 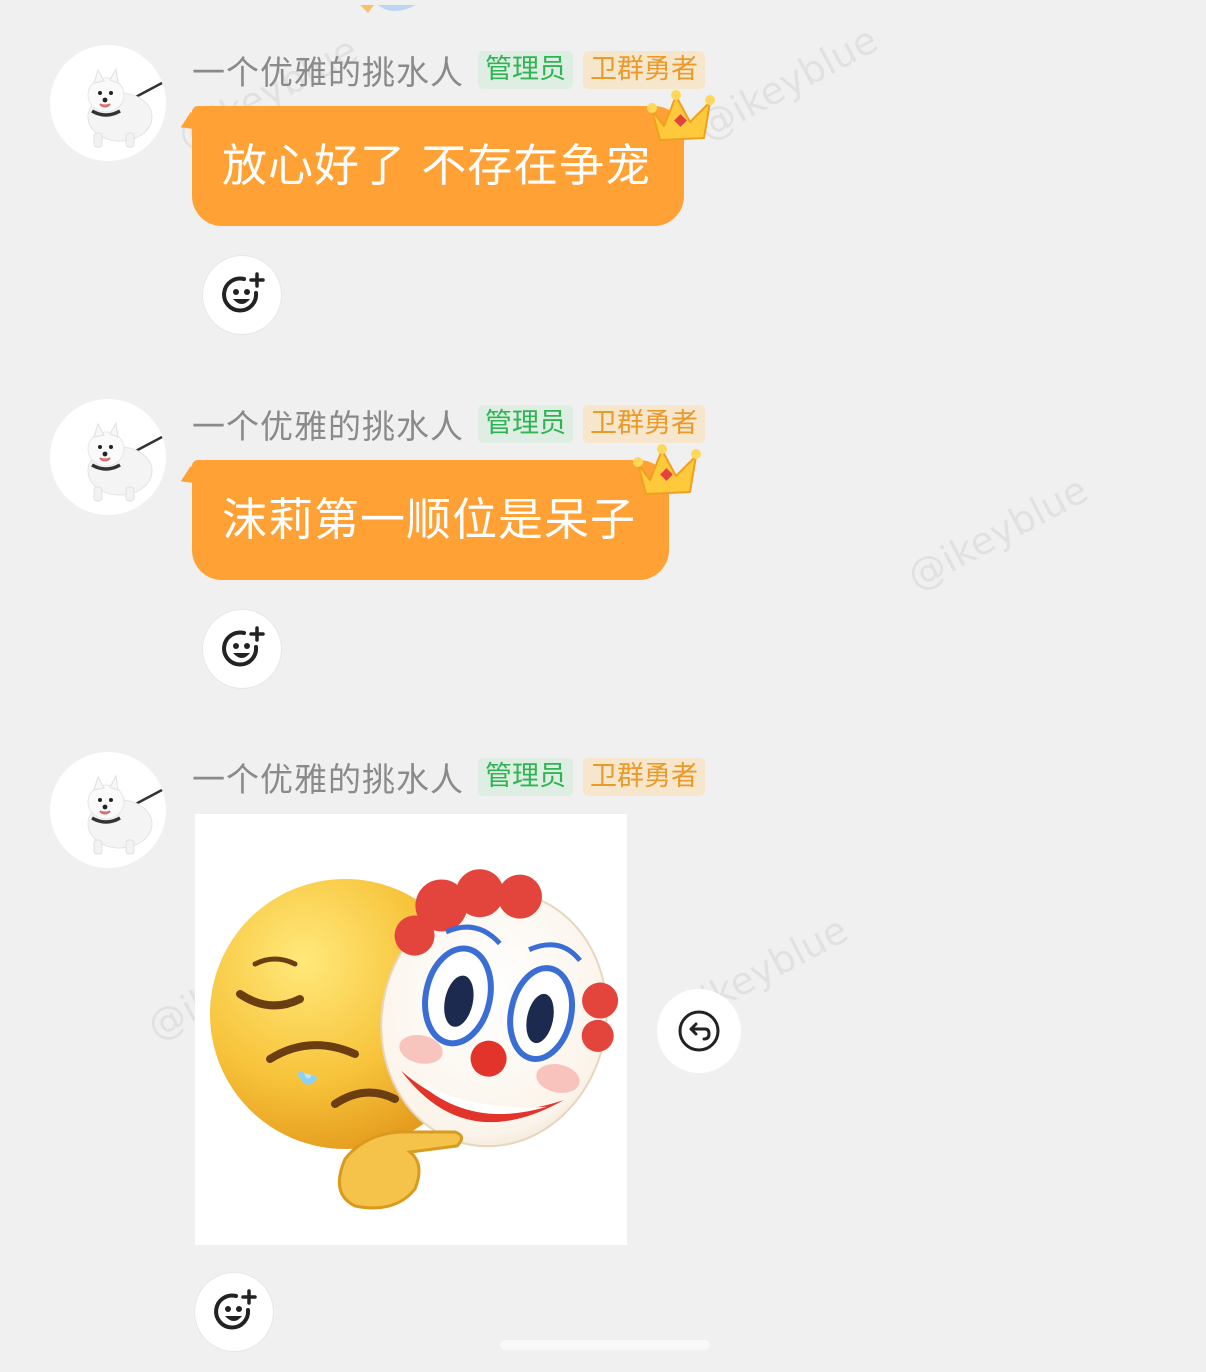 I want to click on reply-button, so click(x=699, y=1031).